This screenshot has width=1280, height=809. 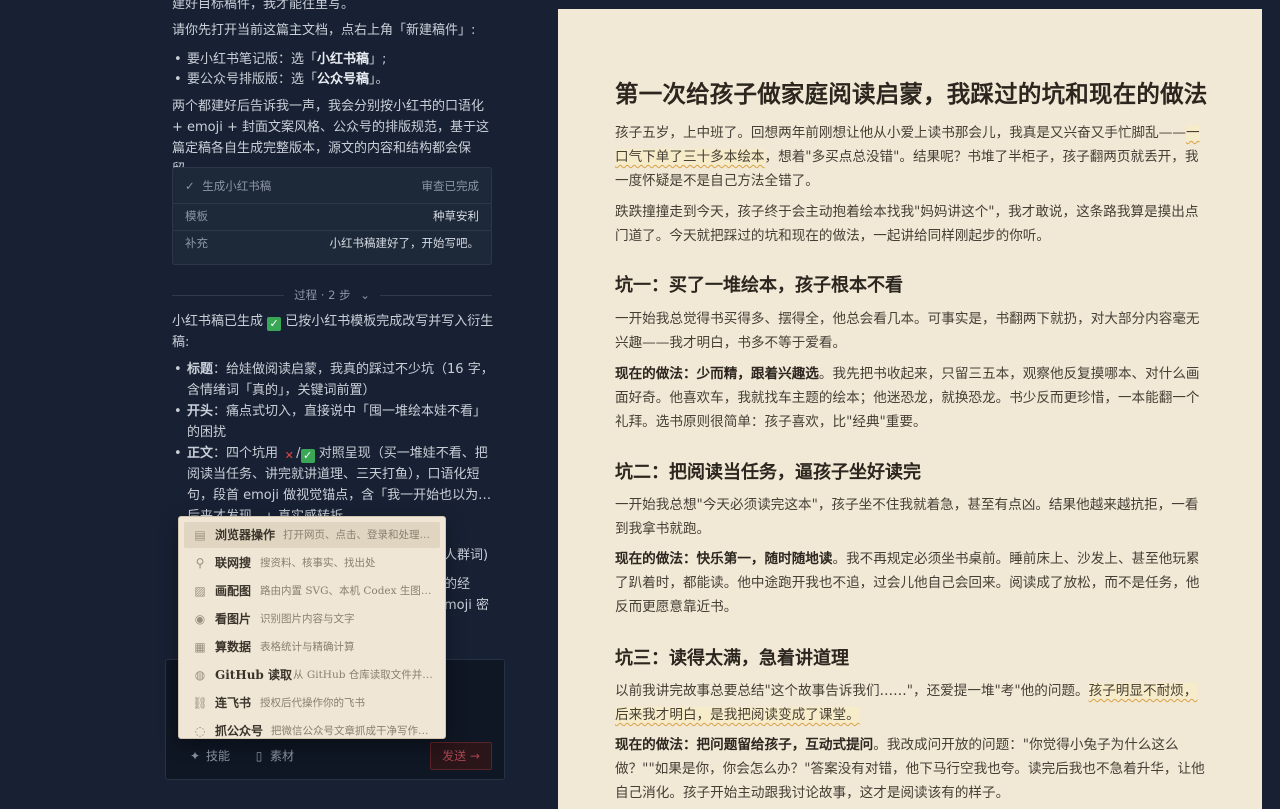 What do you see at coordinates (333, 332) in the screenshot?
I see `chat-message-result: 小红书稿已生成 ✓ 已按小红书模板完成改写并写入衍生稿:` at bounding box center [333, 332].